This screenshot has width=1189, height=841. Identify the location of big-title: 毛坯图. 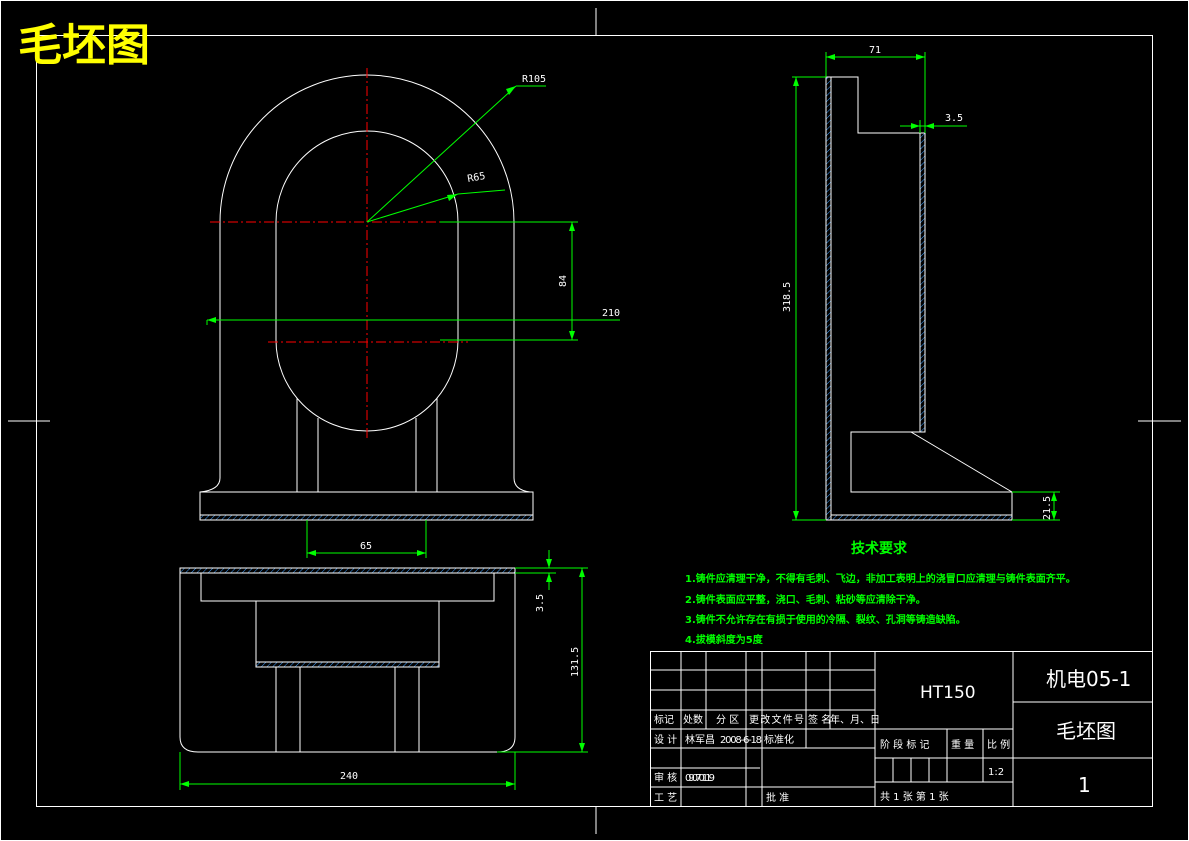
(84, 45).